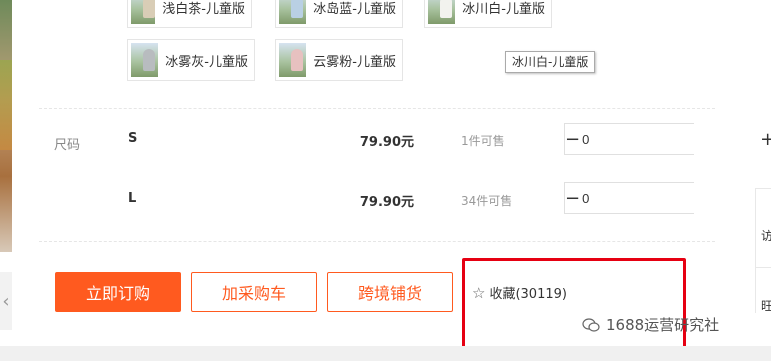 This screenshot has width=771, height=361. I want to click on annotation-highlight-box, so click(574, 307).